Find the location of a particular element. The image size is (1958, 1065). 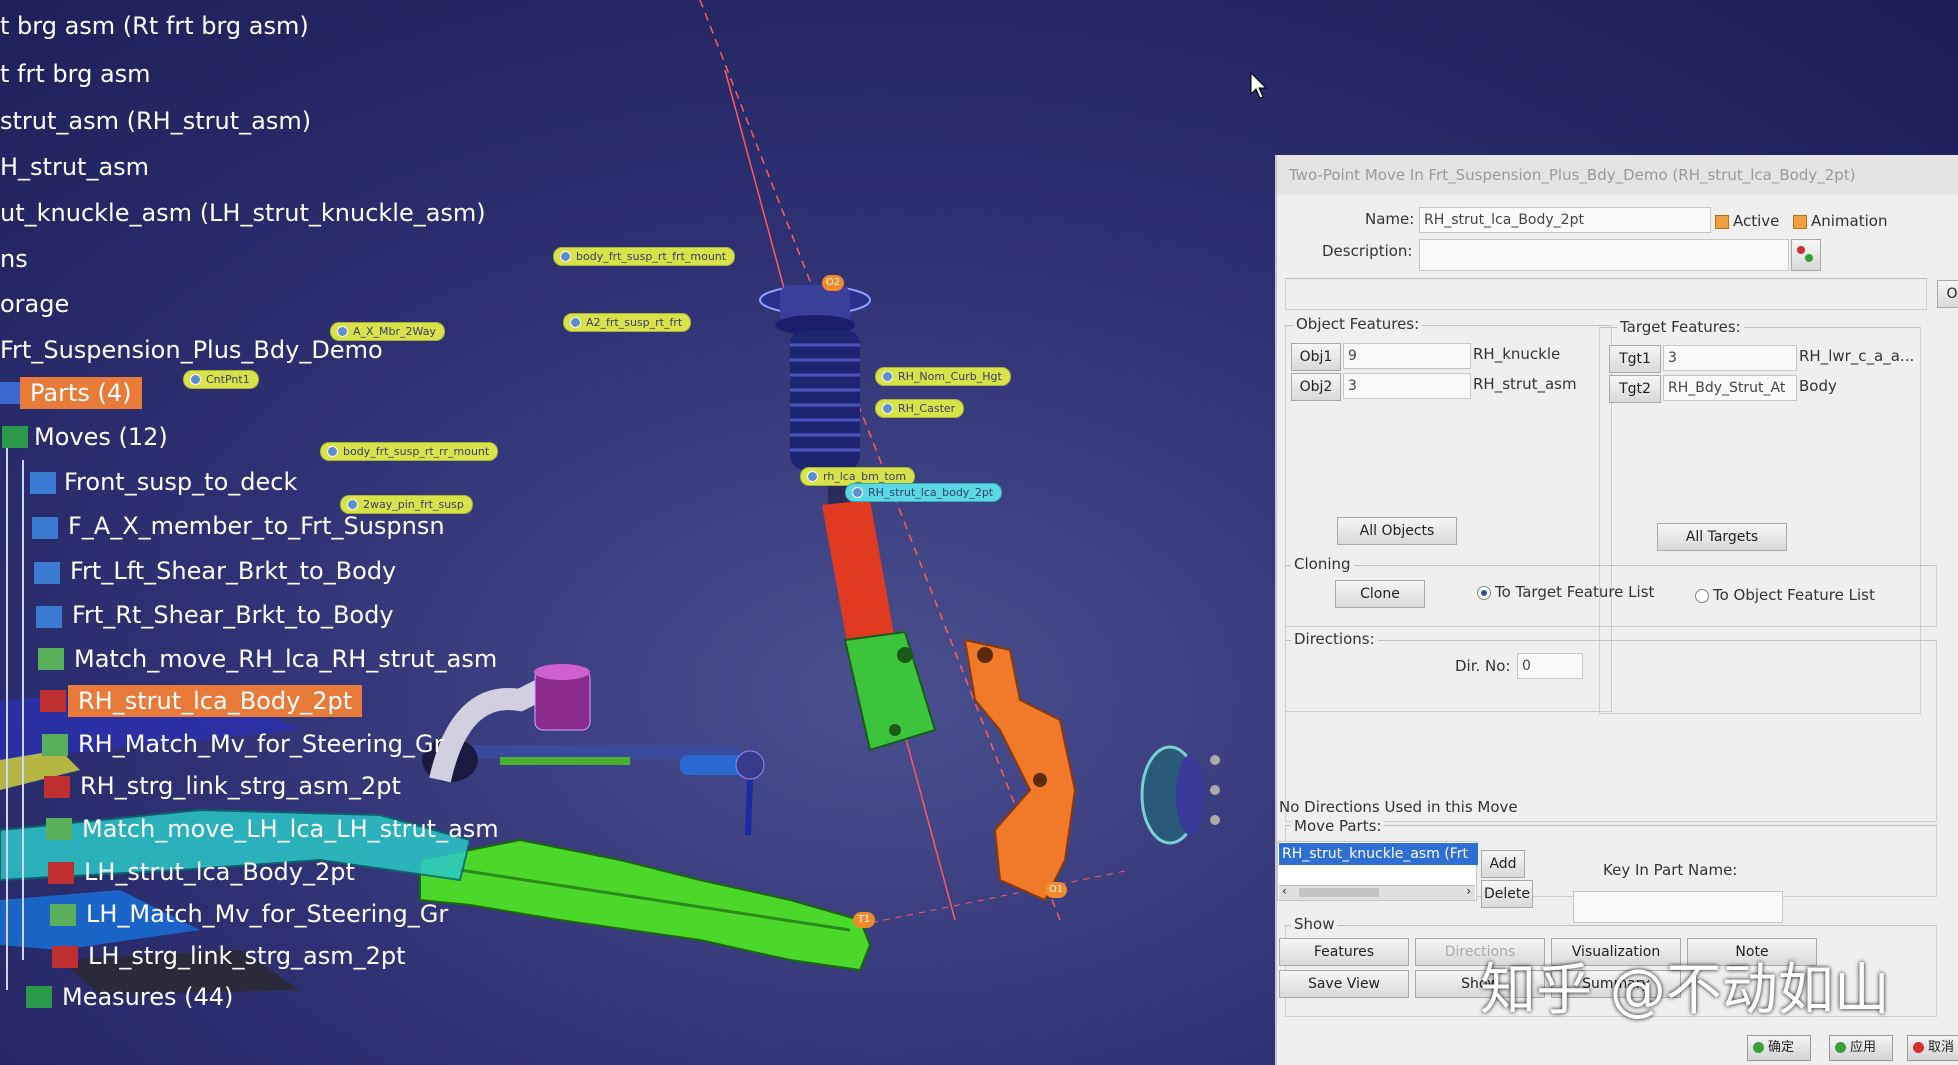

obj2-button: Obj2 is located at coordinates (1316, 387).